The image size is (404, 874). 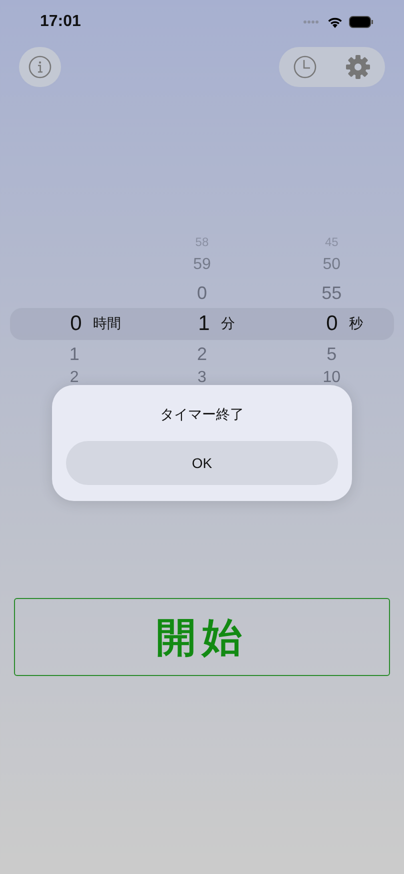 I want to click on picker-value: 59, so click(x=201, y=265).